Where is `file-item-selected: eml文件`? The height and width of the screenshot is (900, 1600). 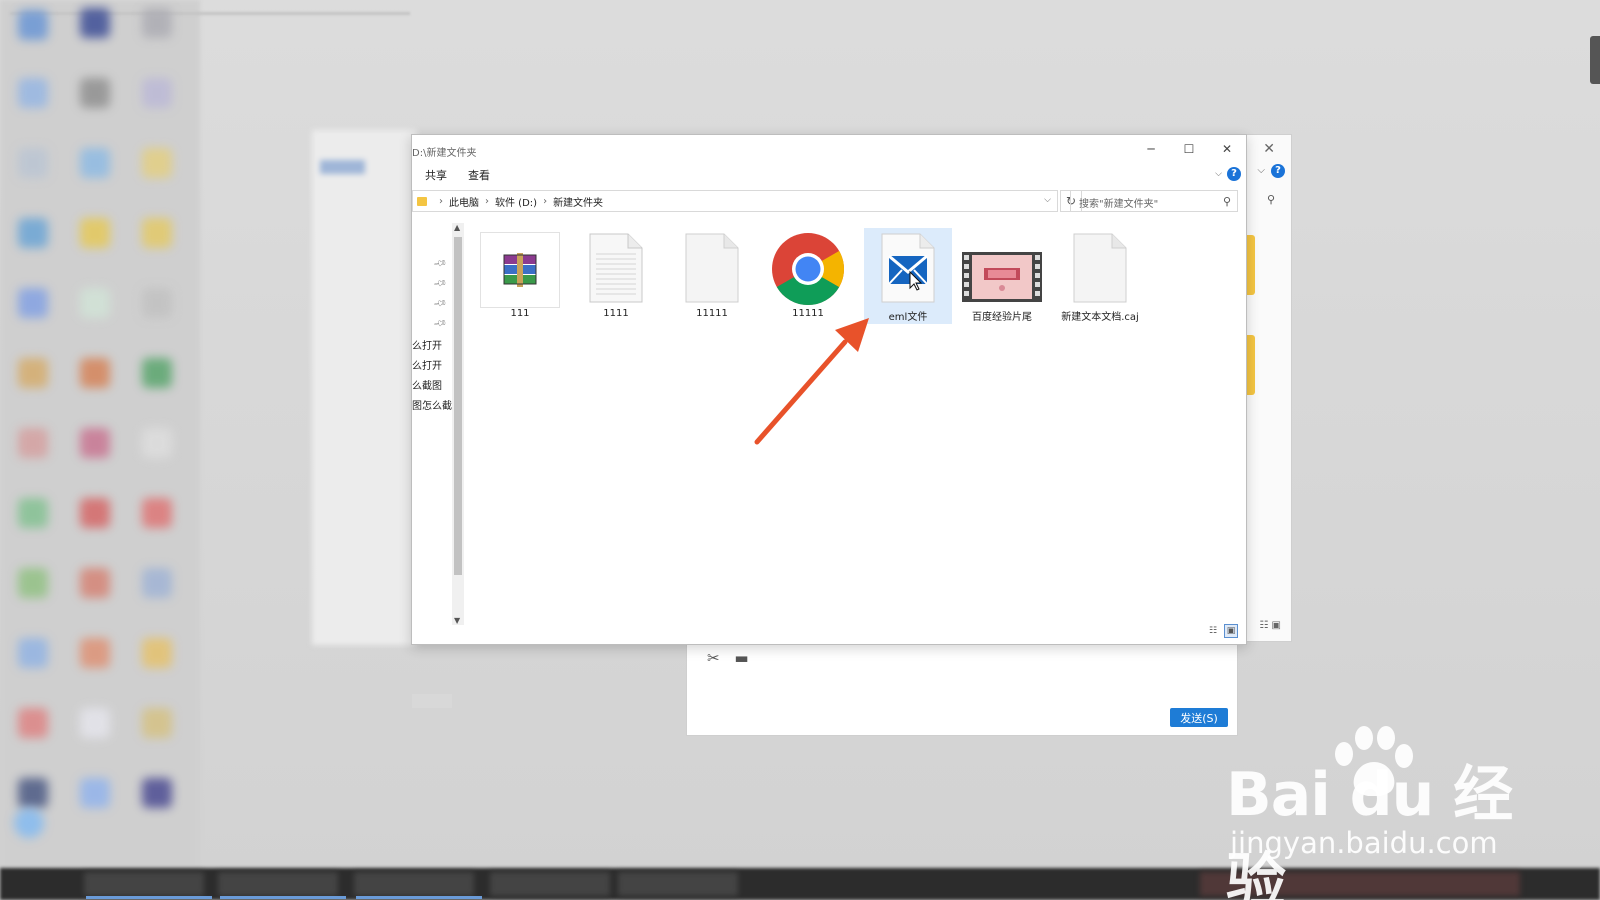
file-item-selected: eml文件 is located at coordinates (908, 276).